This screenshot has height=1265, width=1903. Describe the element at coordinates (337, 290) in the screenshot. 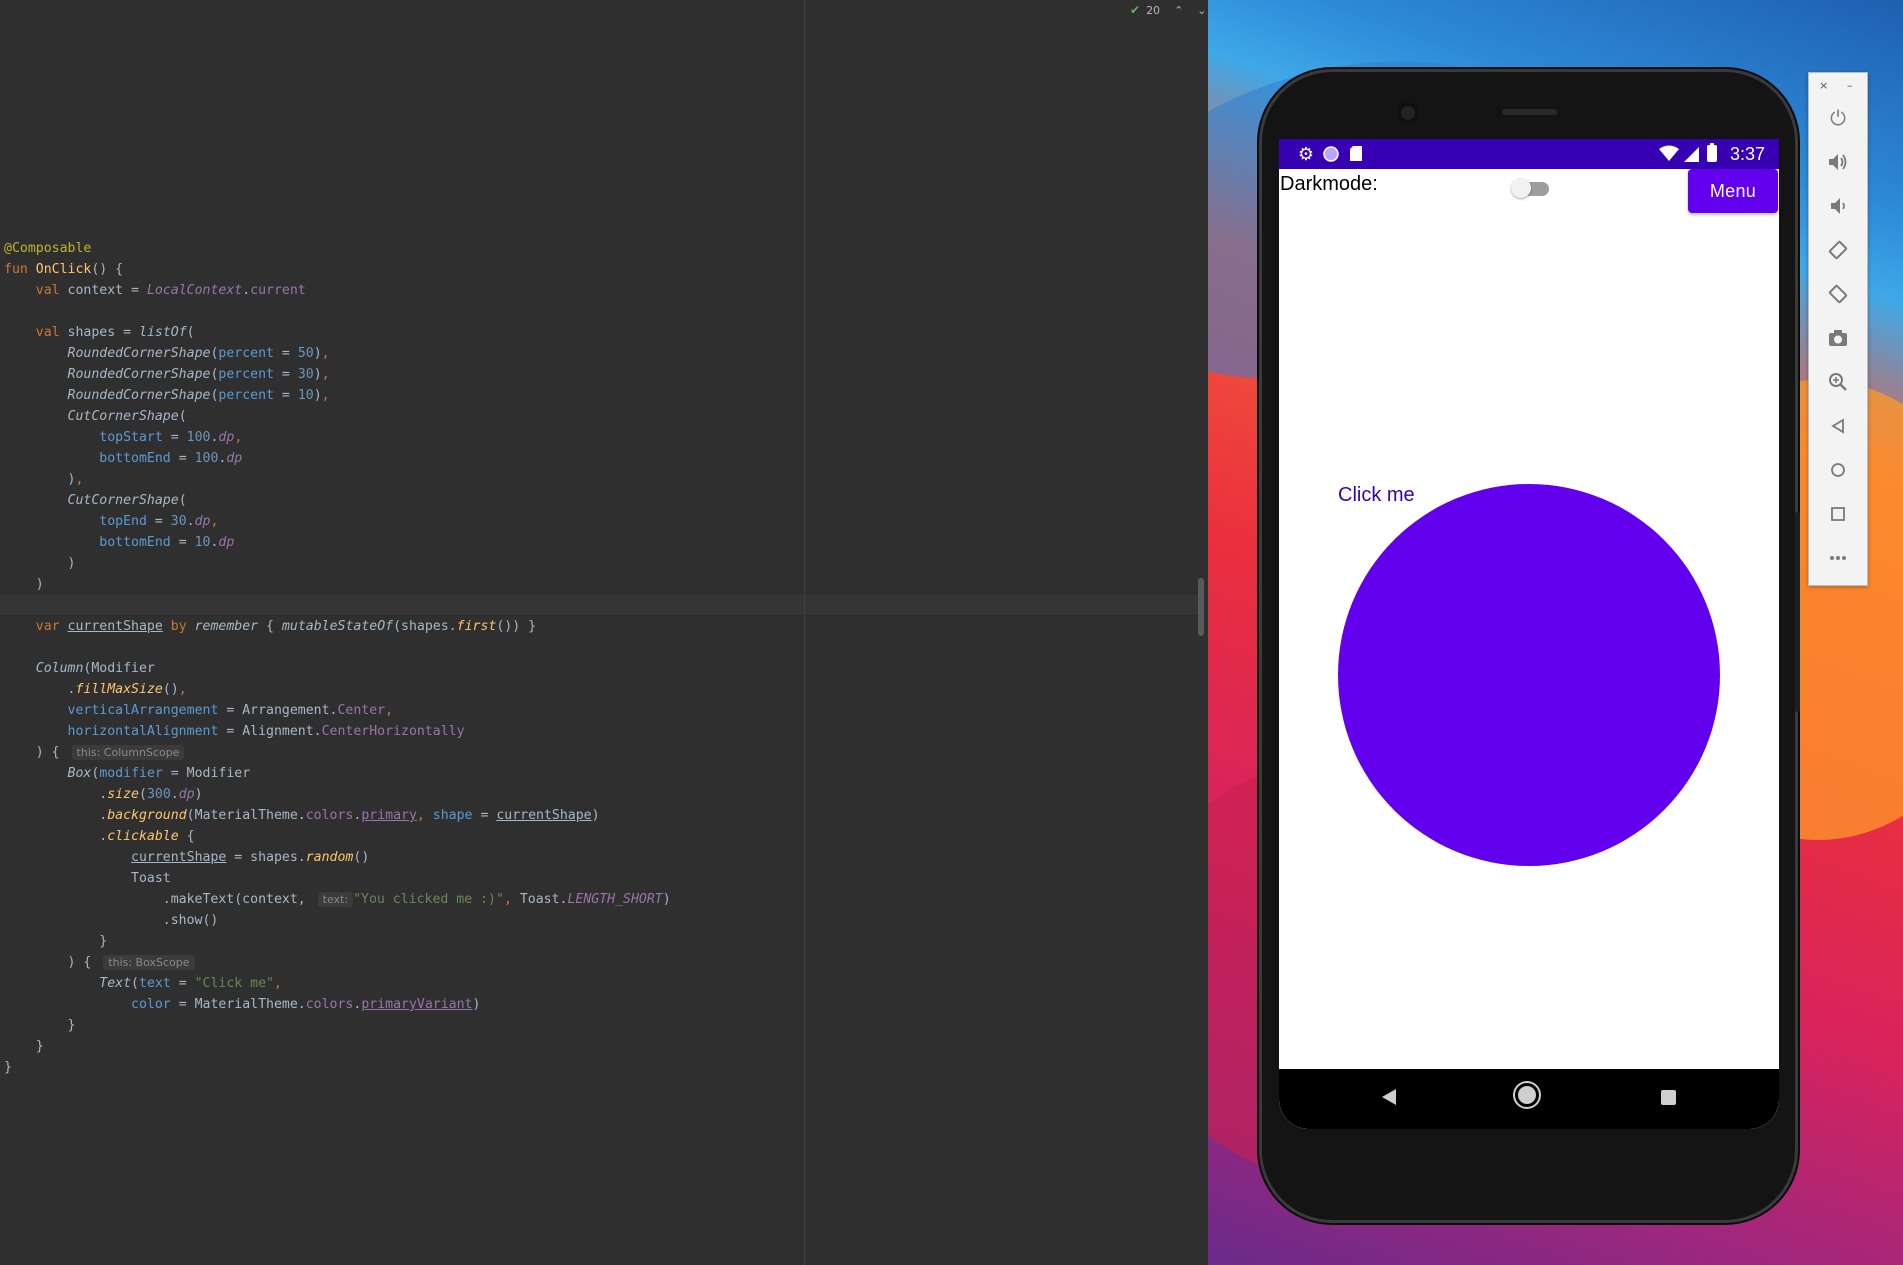

I see `code-line: val context = LocalContext.current` at that location.